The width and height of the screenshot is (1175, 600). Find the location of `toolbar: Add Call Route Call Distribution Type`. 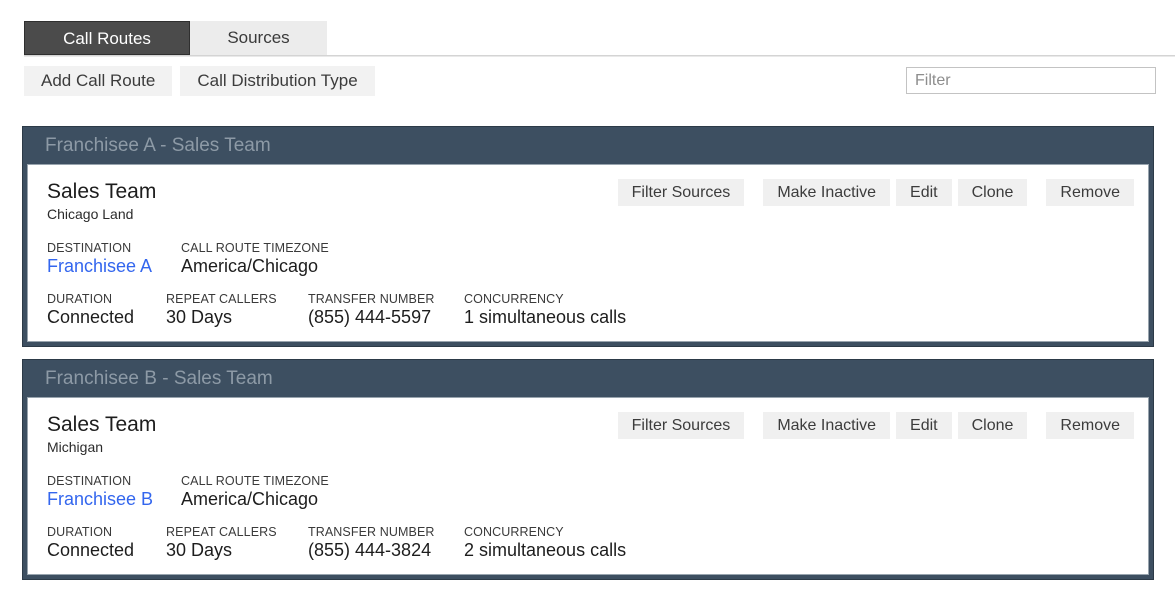

toolbar: Add Call Route Call Distribution Type is located at coordinates (199, 81).